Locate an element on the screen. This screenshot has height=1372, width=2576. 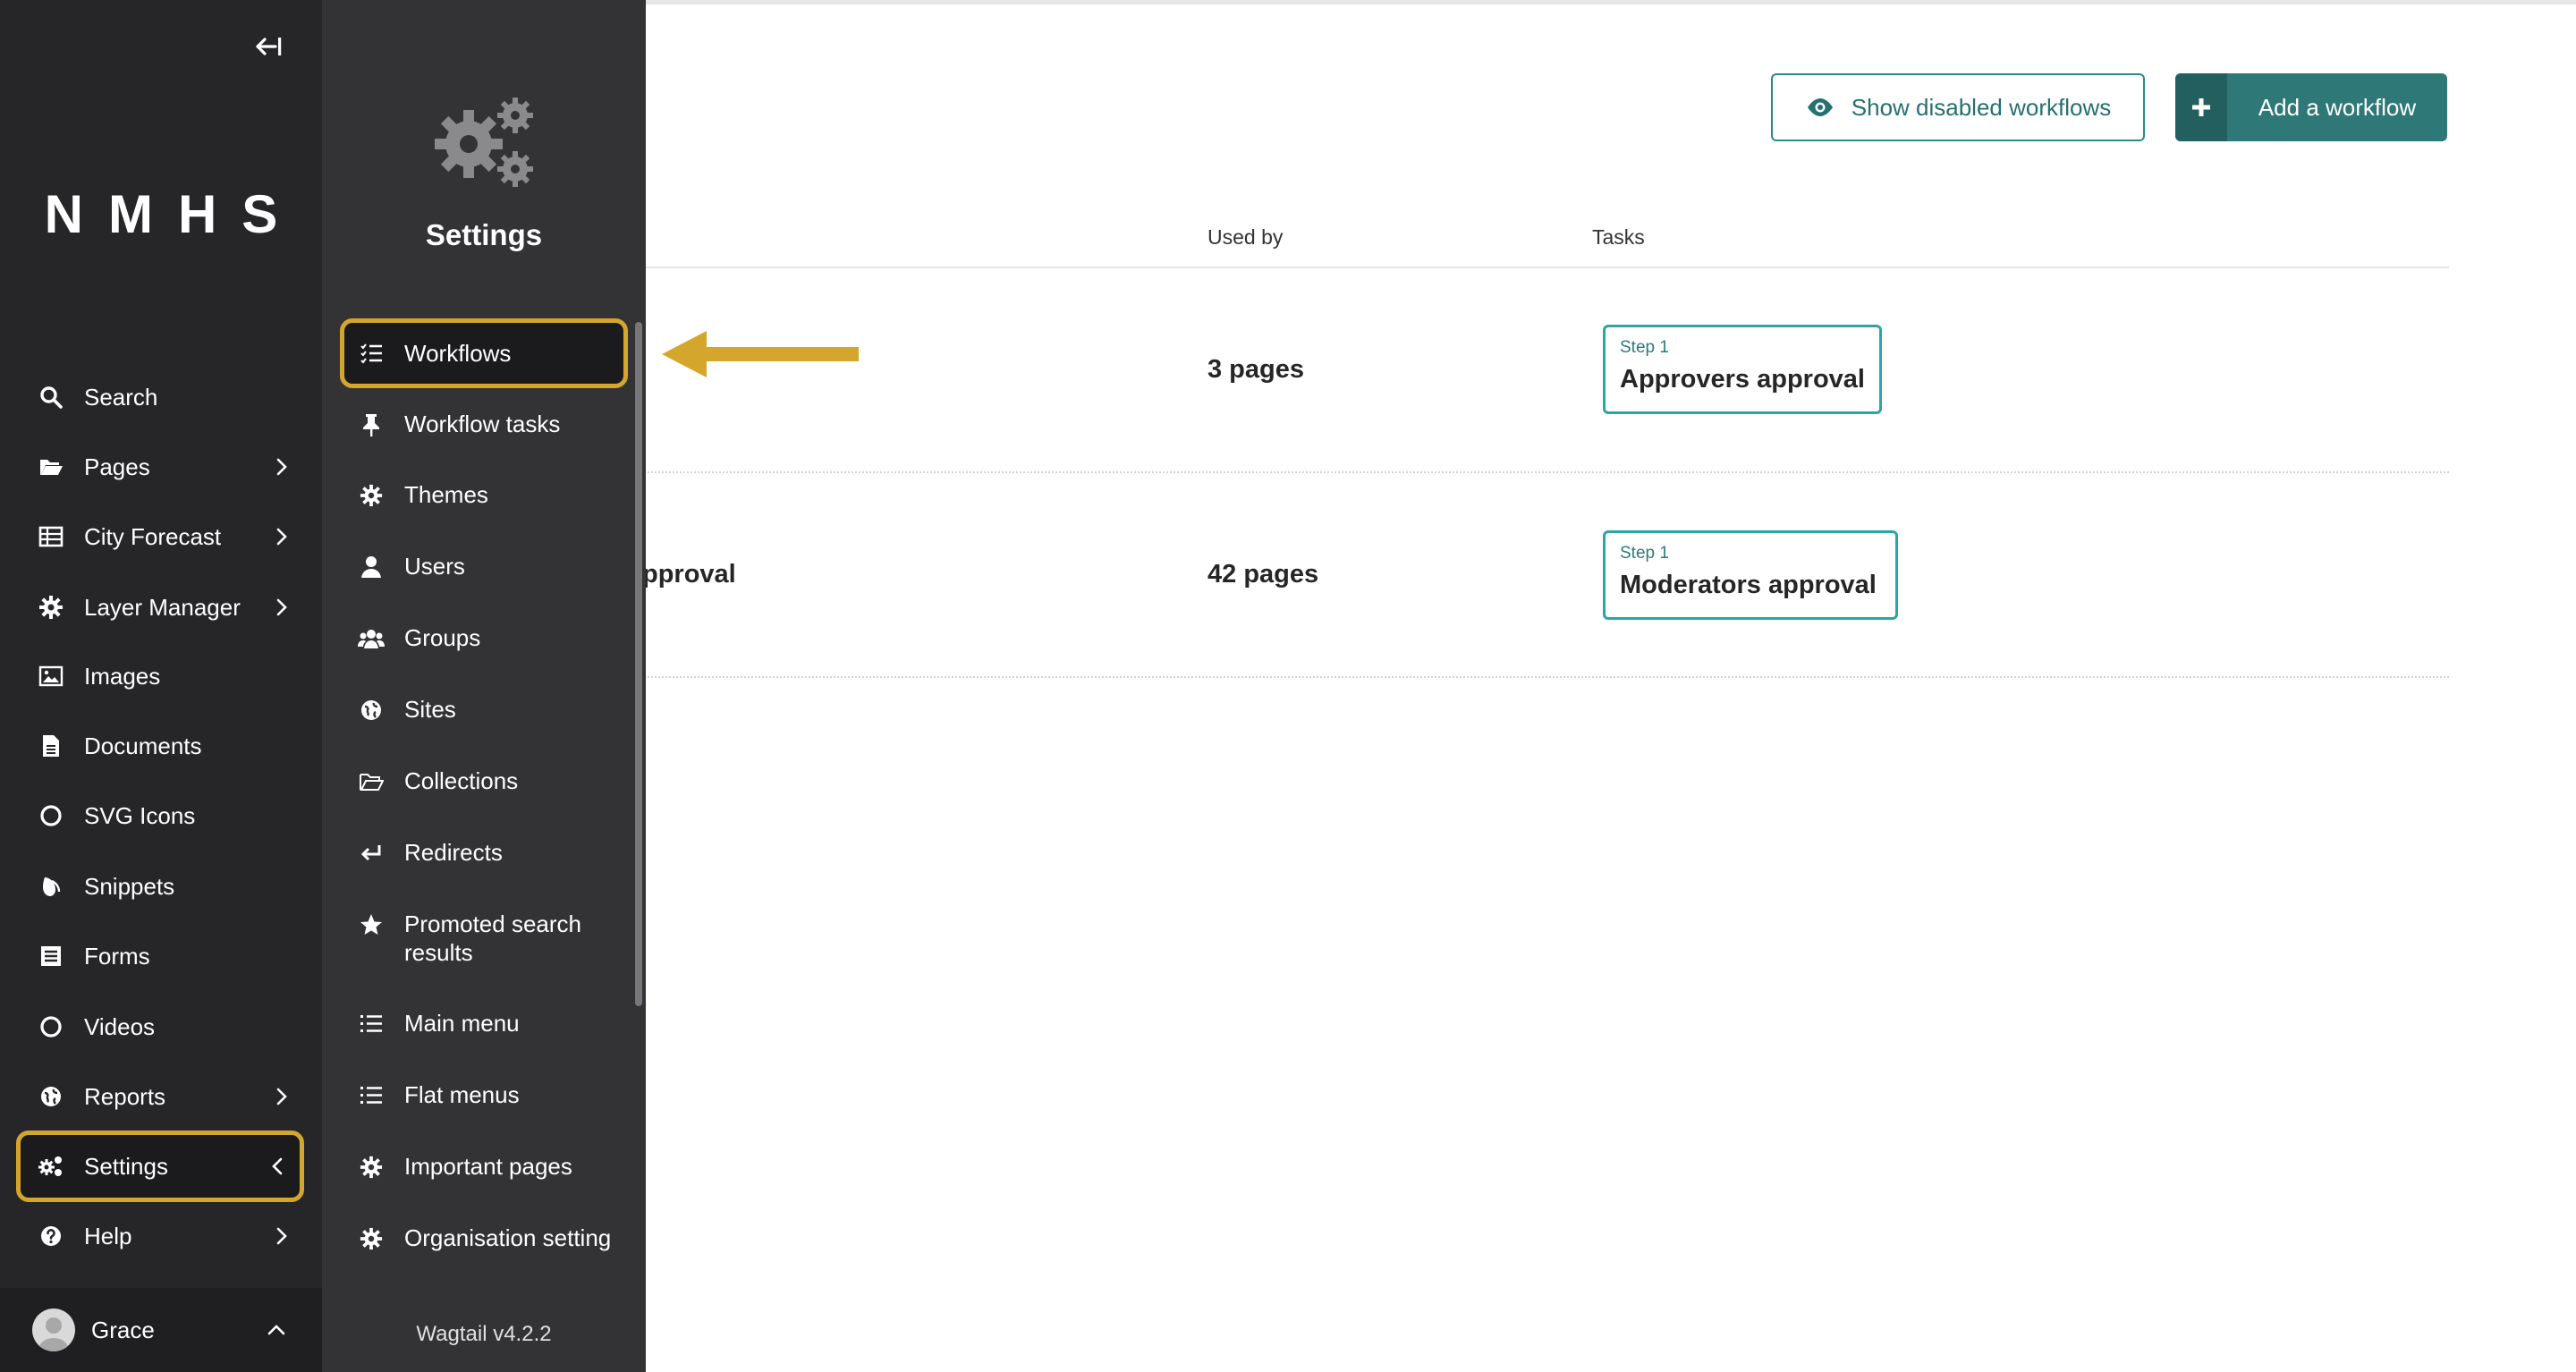
sidebar-item-svg-icons: SVG Icons is located at coordinates (160, 815).